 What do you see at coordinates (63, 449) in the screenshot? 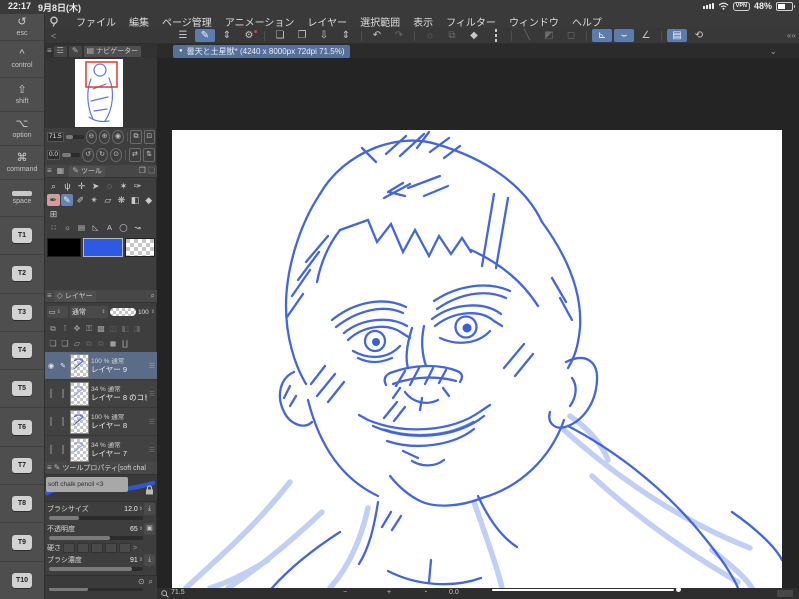
I see `edit-checkbox` at bounding box center [63, 449].